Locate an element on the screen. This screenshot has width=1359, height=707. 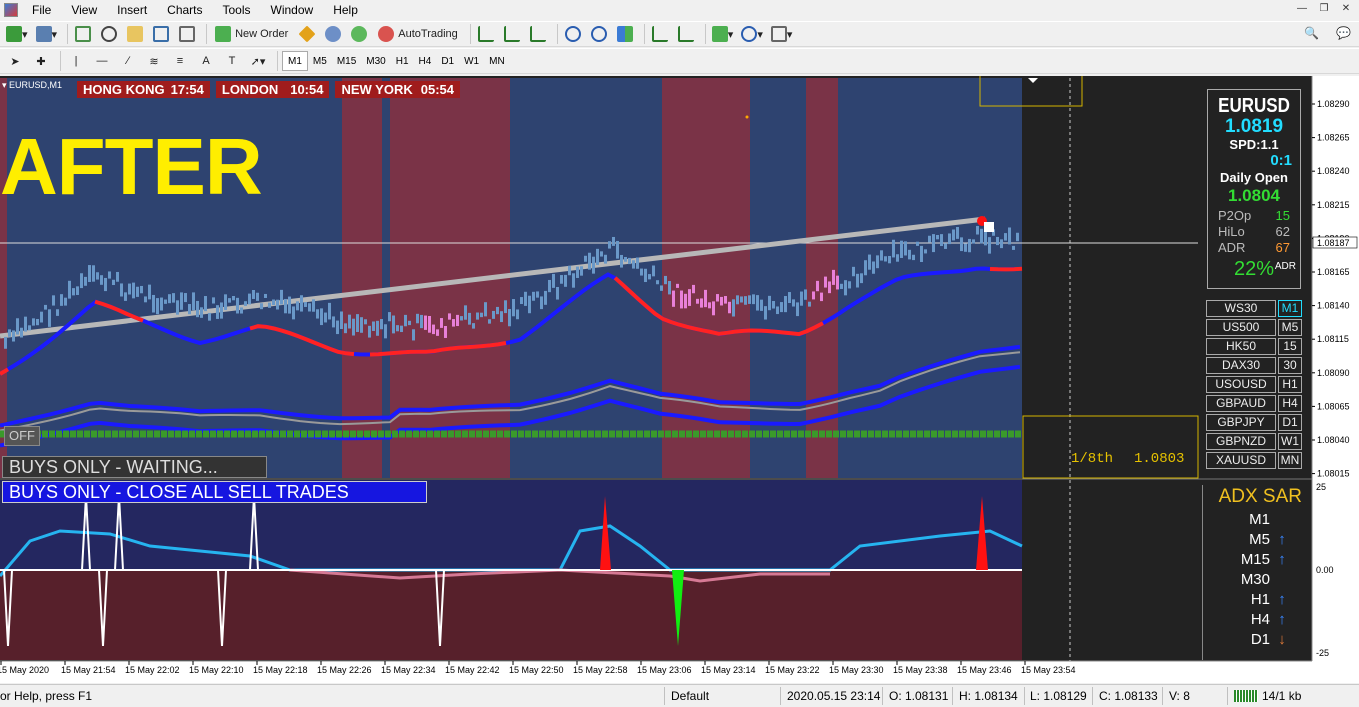
profiles-button: ▾ is located at coordinates (47, 34).